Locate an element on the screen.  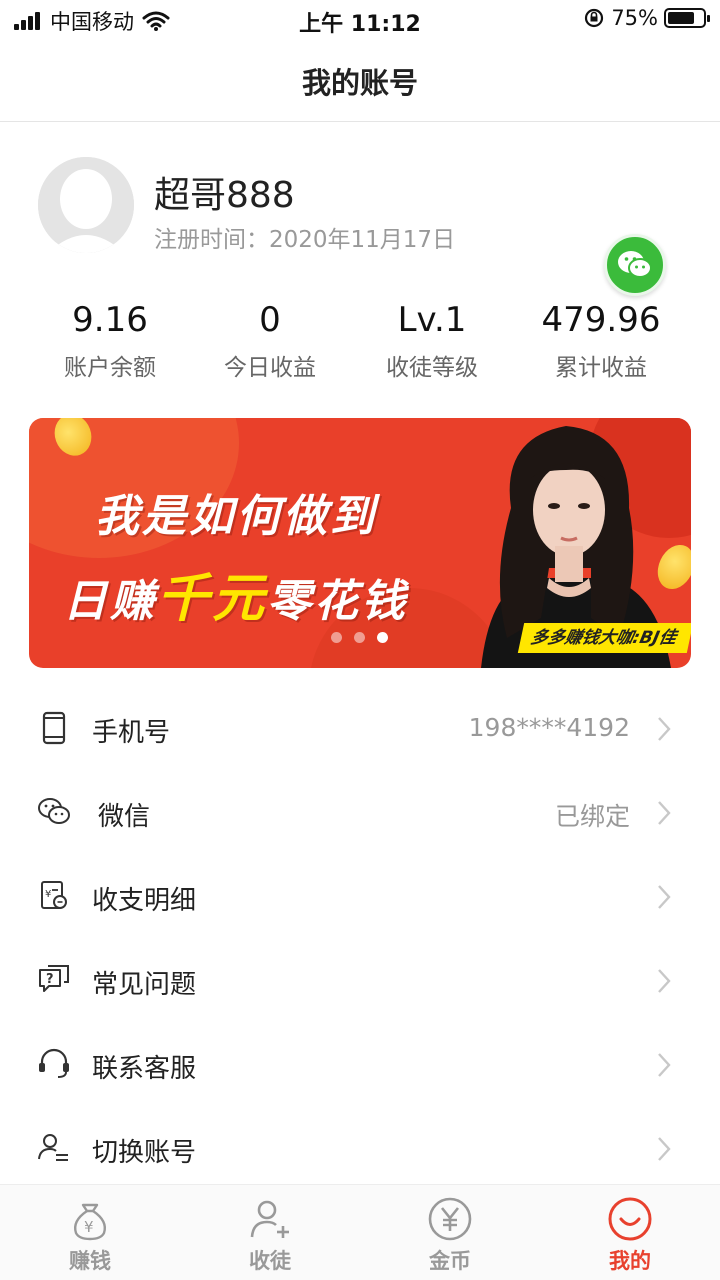
nav-bar: 我的账号 is located at coordinates (360, 81).